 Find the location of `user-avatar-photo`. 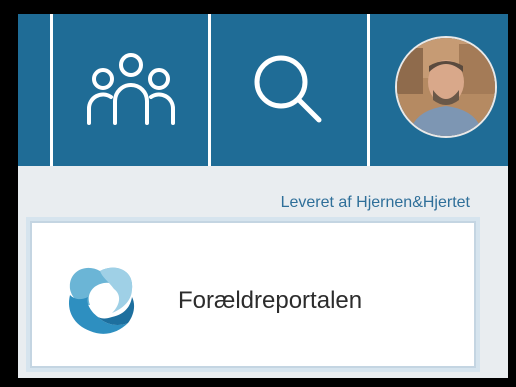

user-avatar-photo is located at coordinates (446, 87).